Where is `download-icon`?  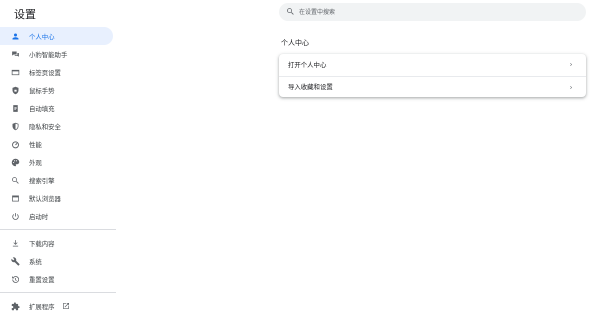
download-icon is located at coordinates (15, 242).